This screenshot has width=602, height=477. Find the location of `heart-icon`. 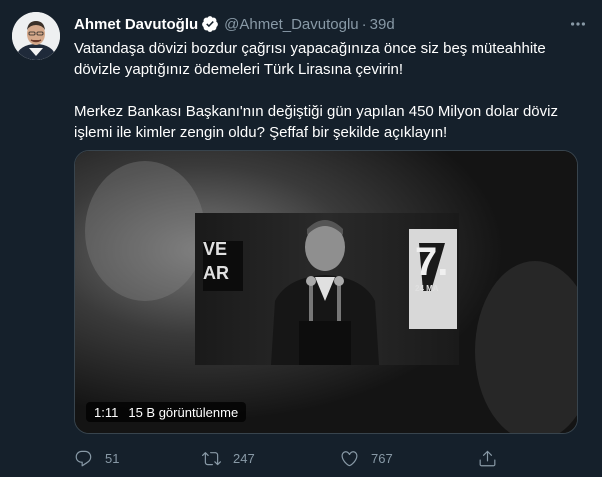

heart-icon is located at coordinates (349, 458).